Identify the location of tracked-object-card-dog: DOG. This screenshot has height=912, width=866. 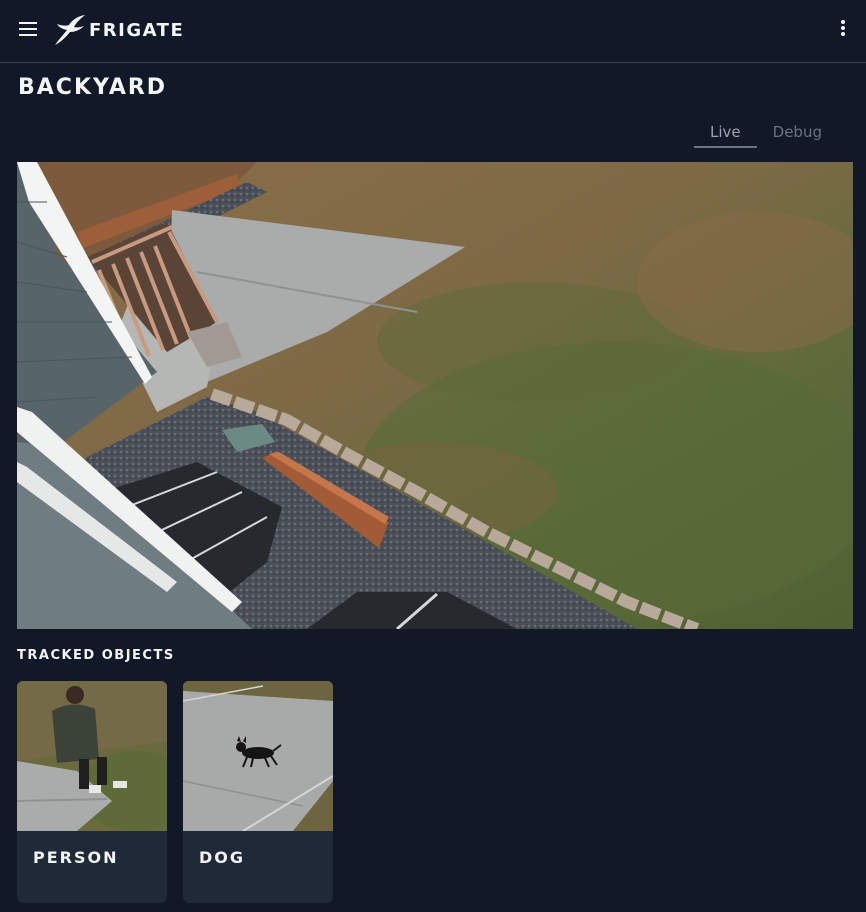
(258, 792).